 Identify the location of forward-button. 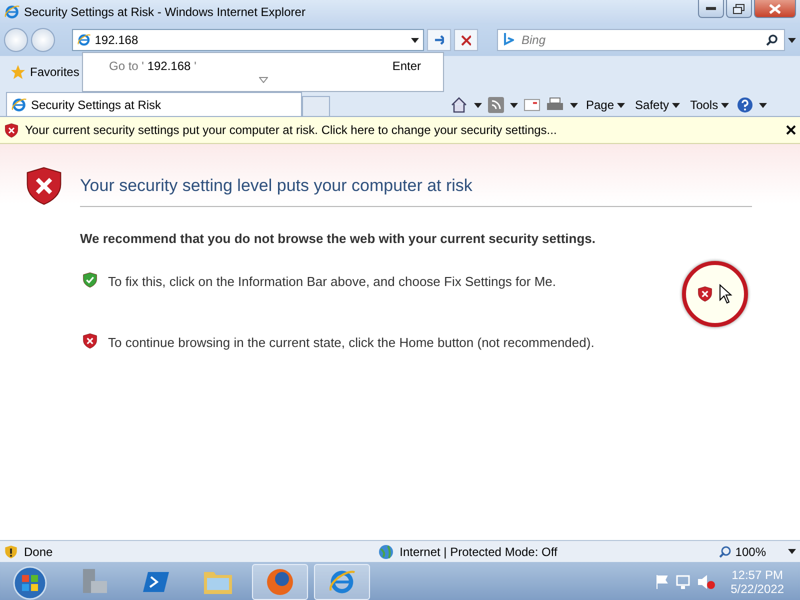
(42, 40).